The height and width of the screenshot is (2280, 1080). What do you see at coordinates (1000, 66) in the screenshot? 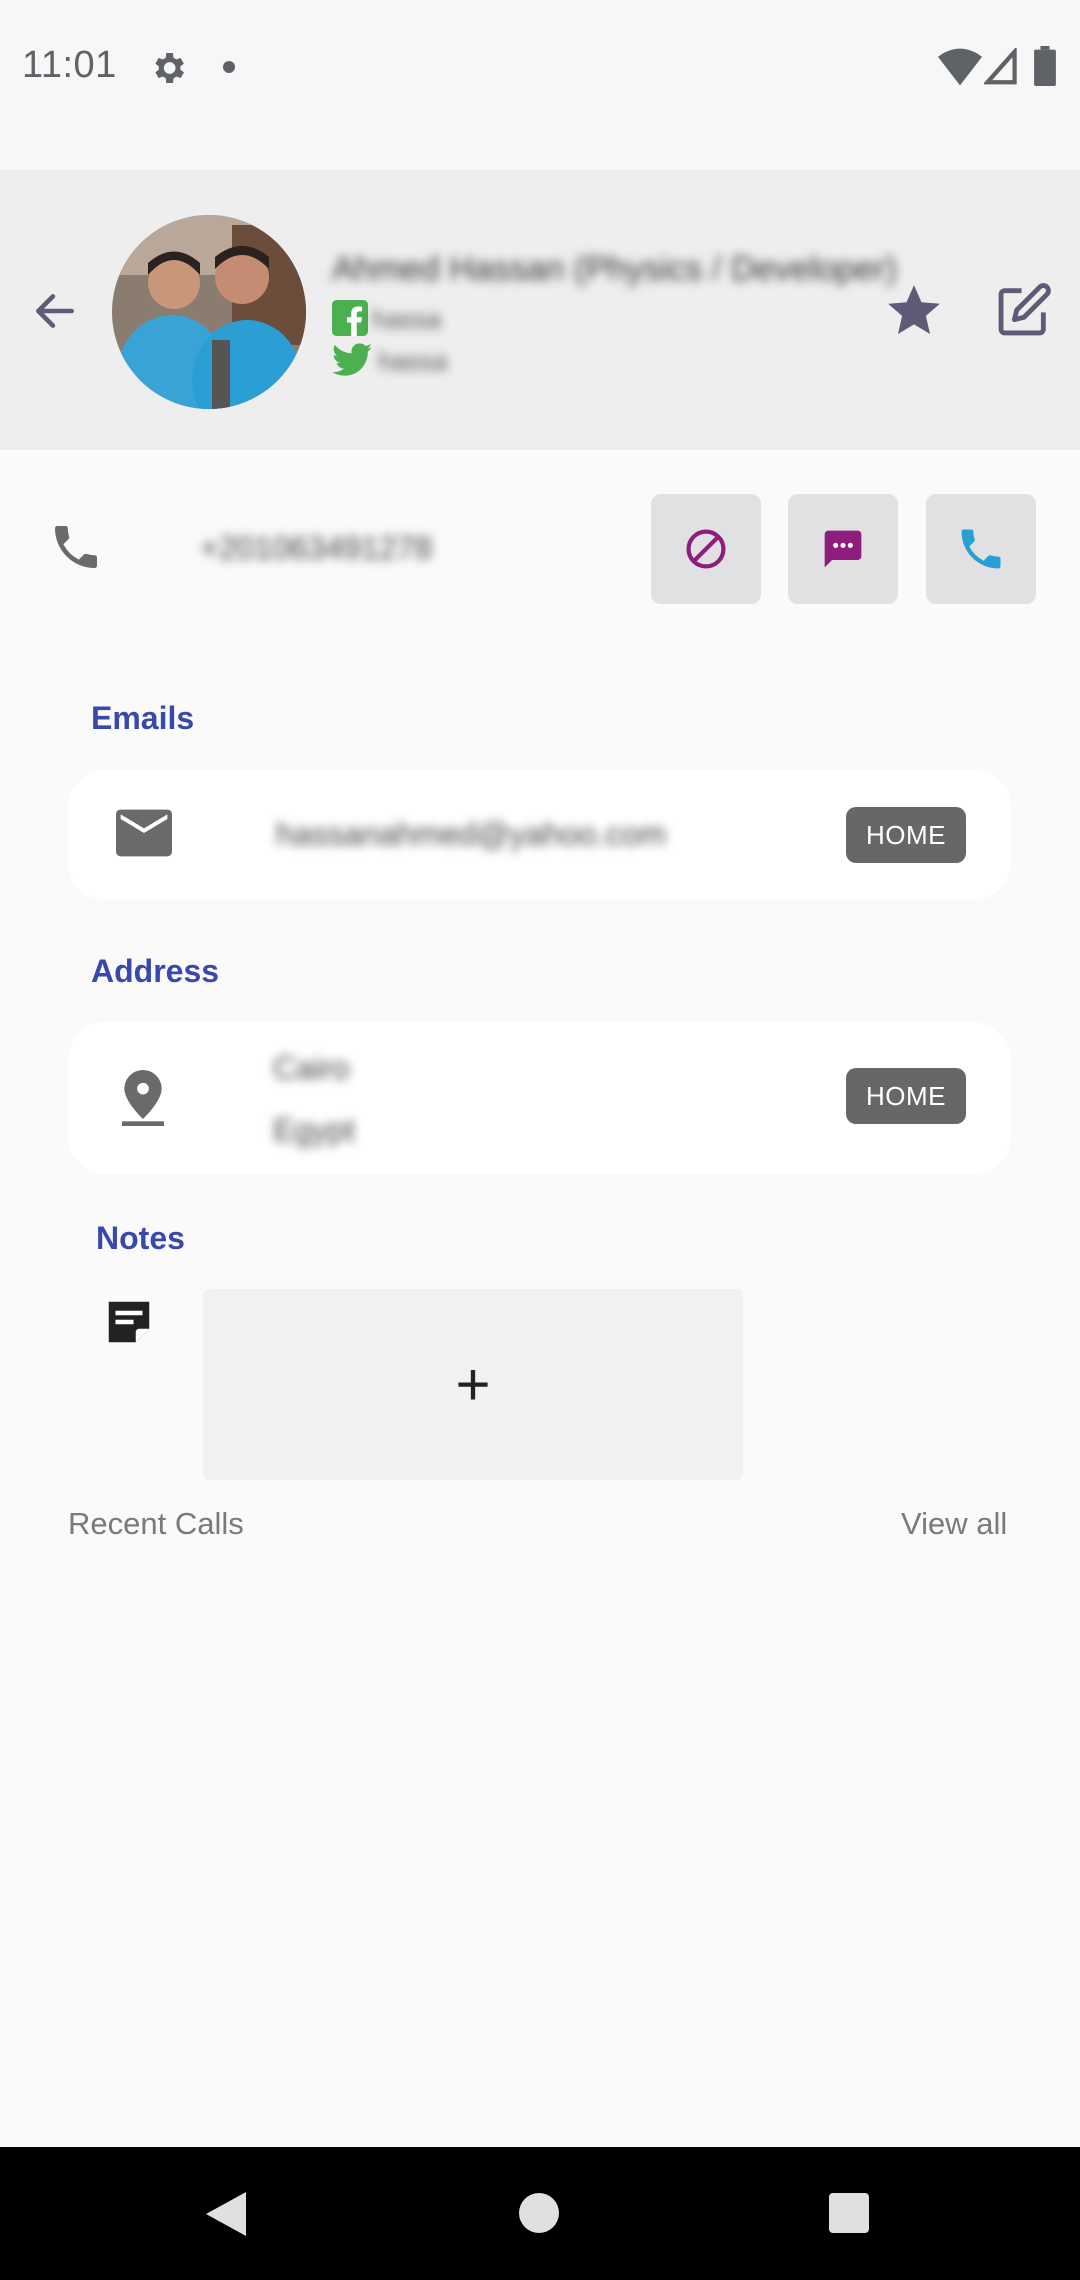
I see `signal-icon` at bounding box center [1000, 66].